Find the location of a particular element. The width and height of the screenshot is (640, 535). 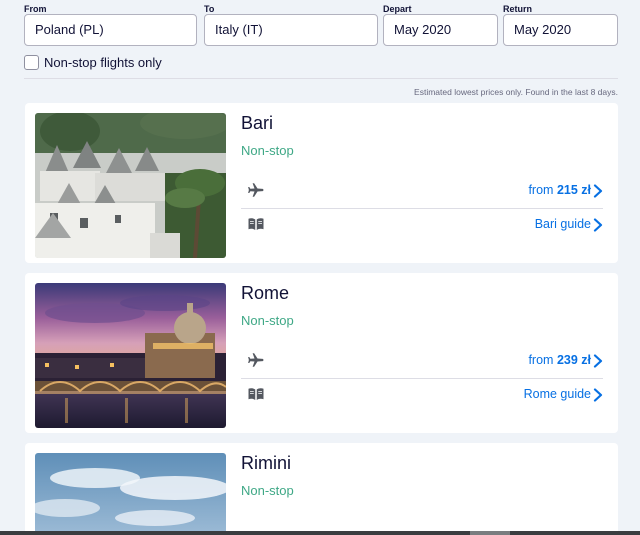

nonstop-only-label: Non-stop flights only is located at coordinates (103, 62).